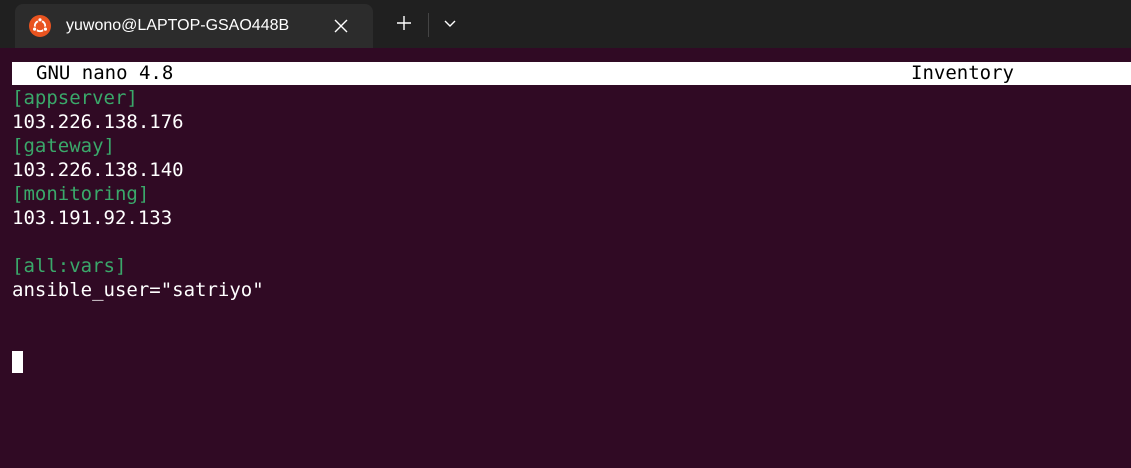 Image resolution: width=1131 pixels, height=468 pixels. What do you see at coordinates (92, 218) in the screenshot?
I see `buffer-line: 103.191.92.133` at bounding box center [92, 218].